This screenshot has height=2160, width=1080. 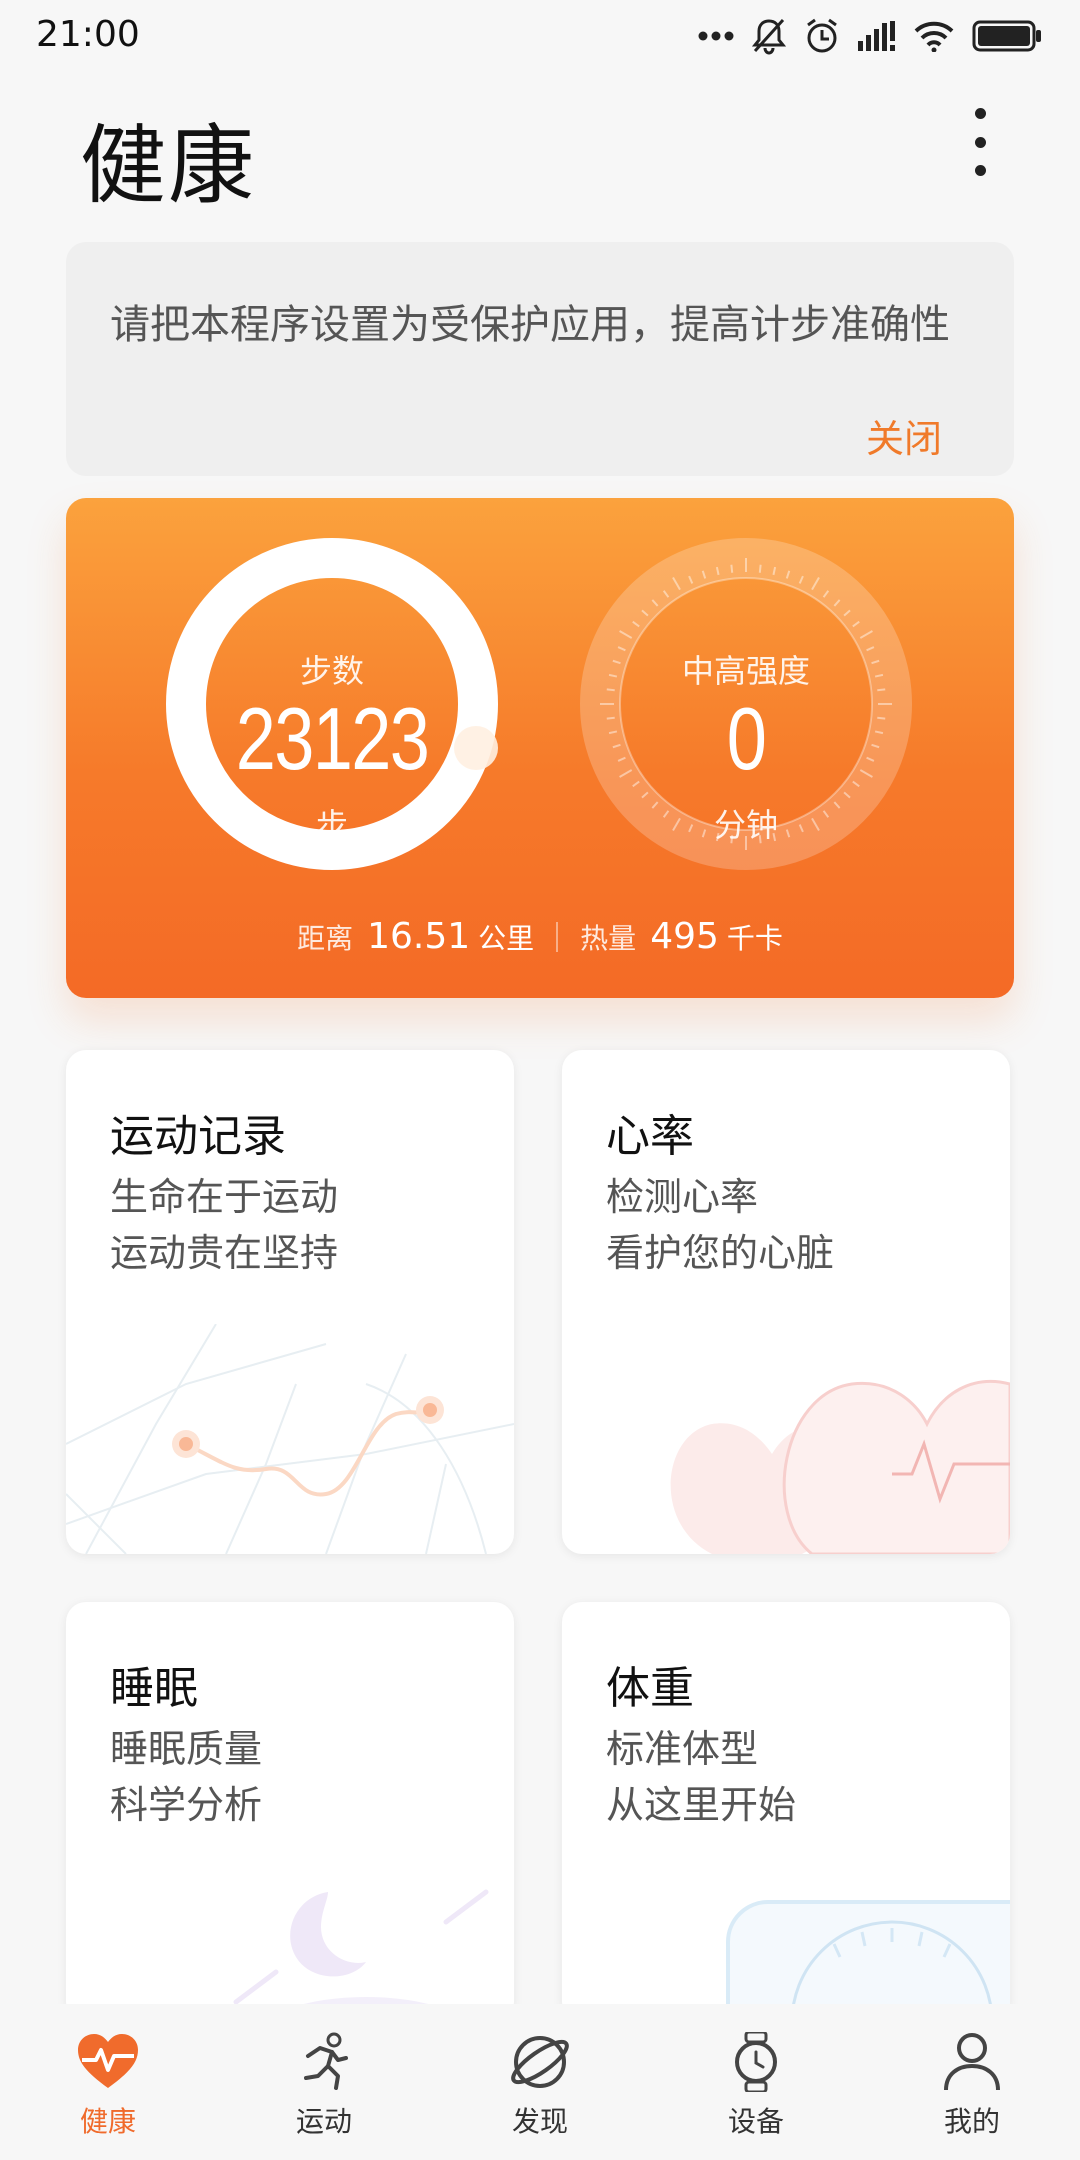 I want to click on calories-value: 495, so click(x=684, y=936).